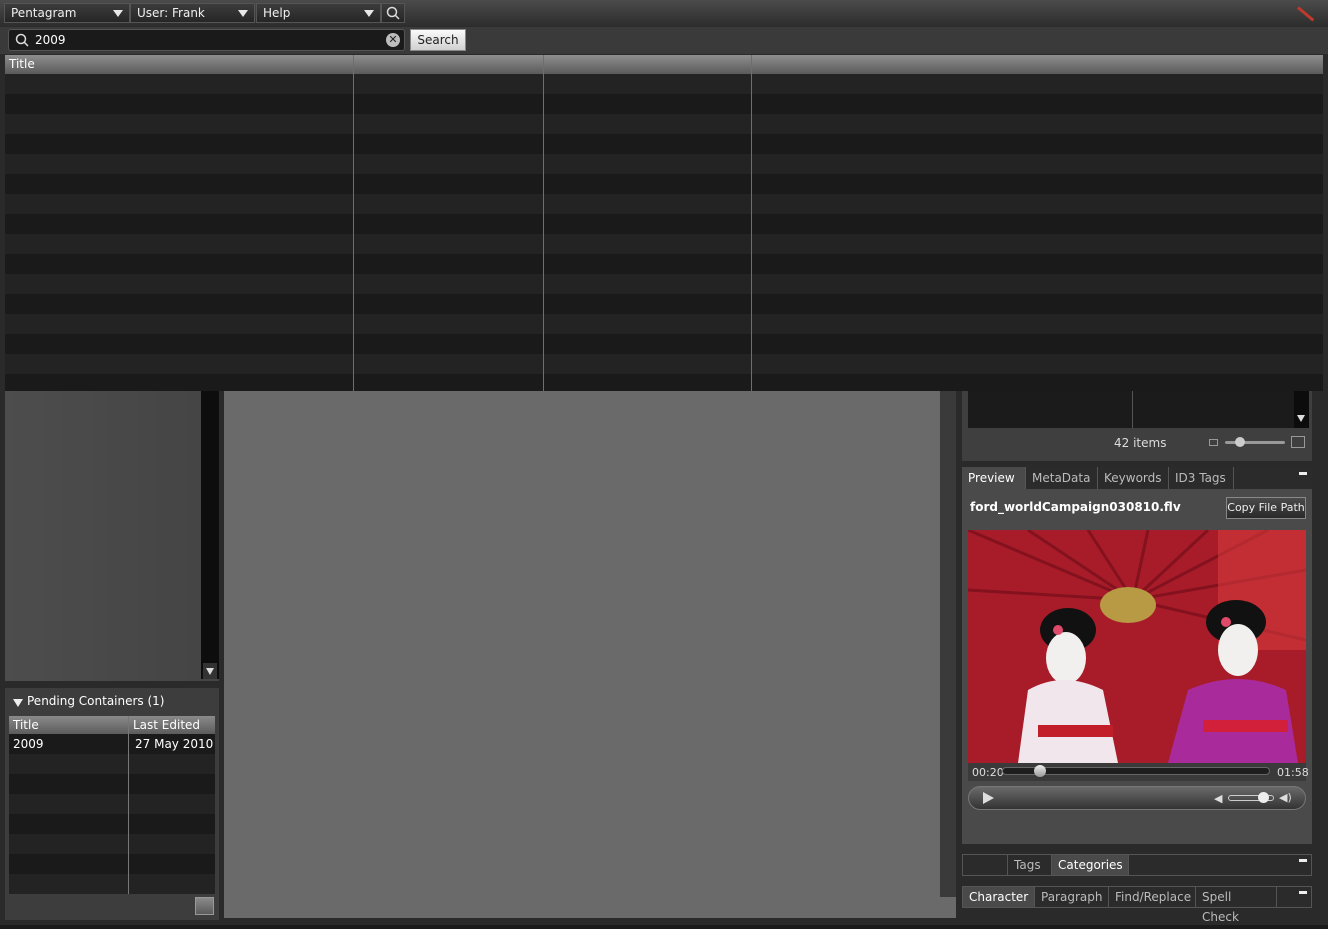 Image resolution: width=1328 pixels, height=929 pixels. Describe the element at coordinates (112, 536) in the screenshot. I see `containers-panel` at that location.